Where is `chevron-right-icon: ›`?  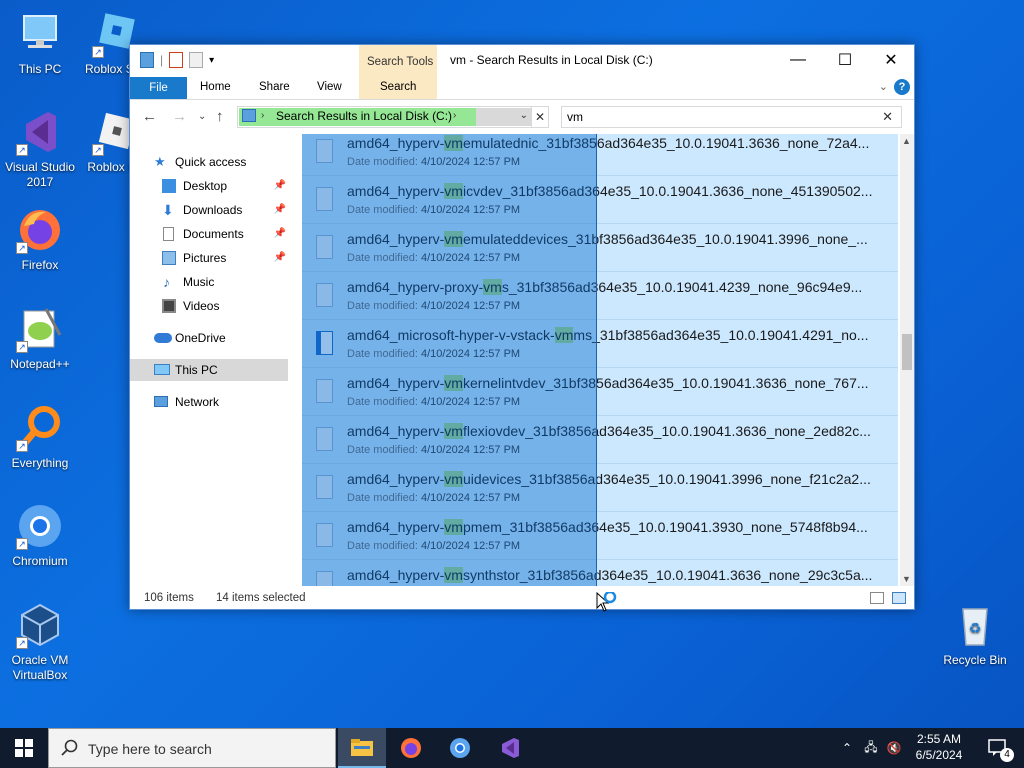 chevron-right-icon: › is located at coordinates (454, 115).